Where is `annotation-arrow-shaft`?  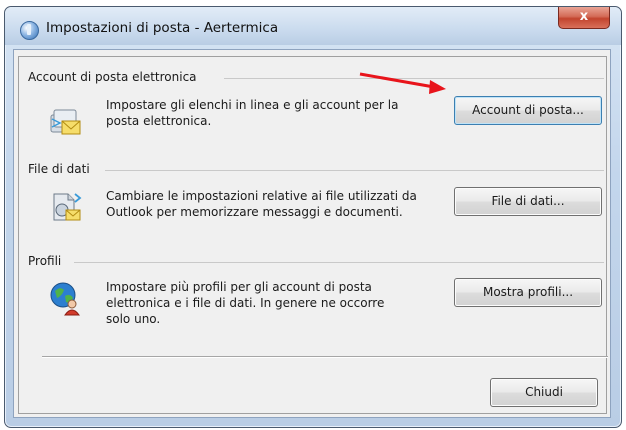
annotation-arrow-shaft is located at coordinates (397, 80).